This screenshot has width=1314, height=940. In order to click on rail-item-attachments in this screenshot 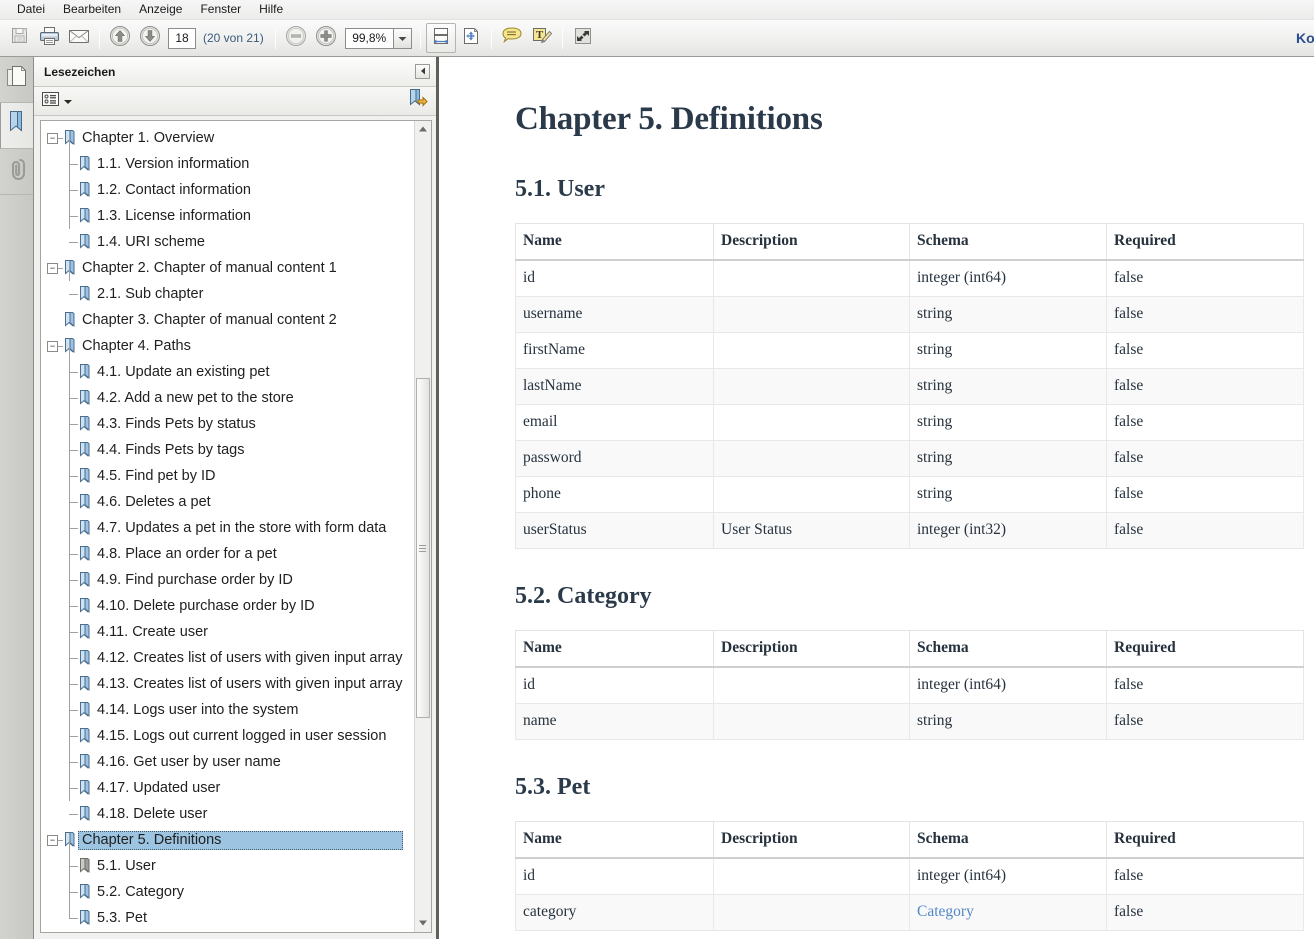, I will do `click(16, 172)`.